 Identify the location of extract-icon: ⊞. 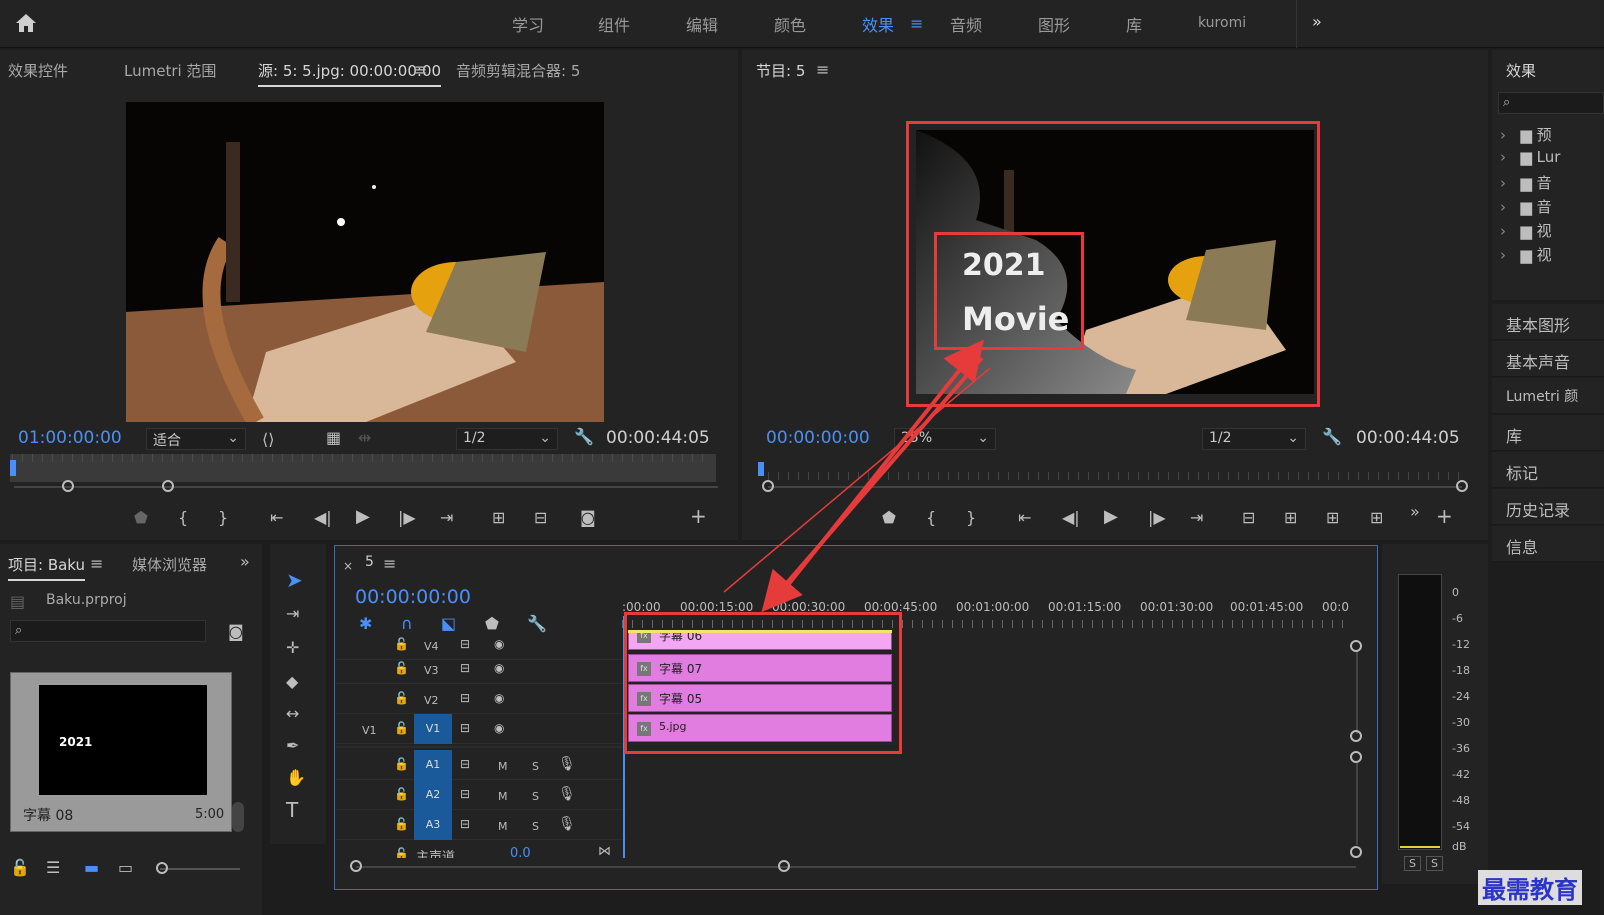
(1290, 518).